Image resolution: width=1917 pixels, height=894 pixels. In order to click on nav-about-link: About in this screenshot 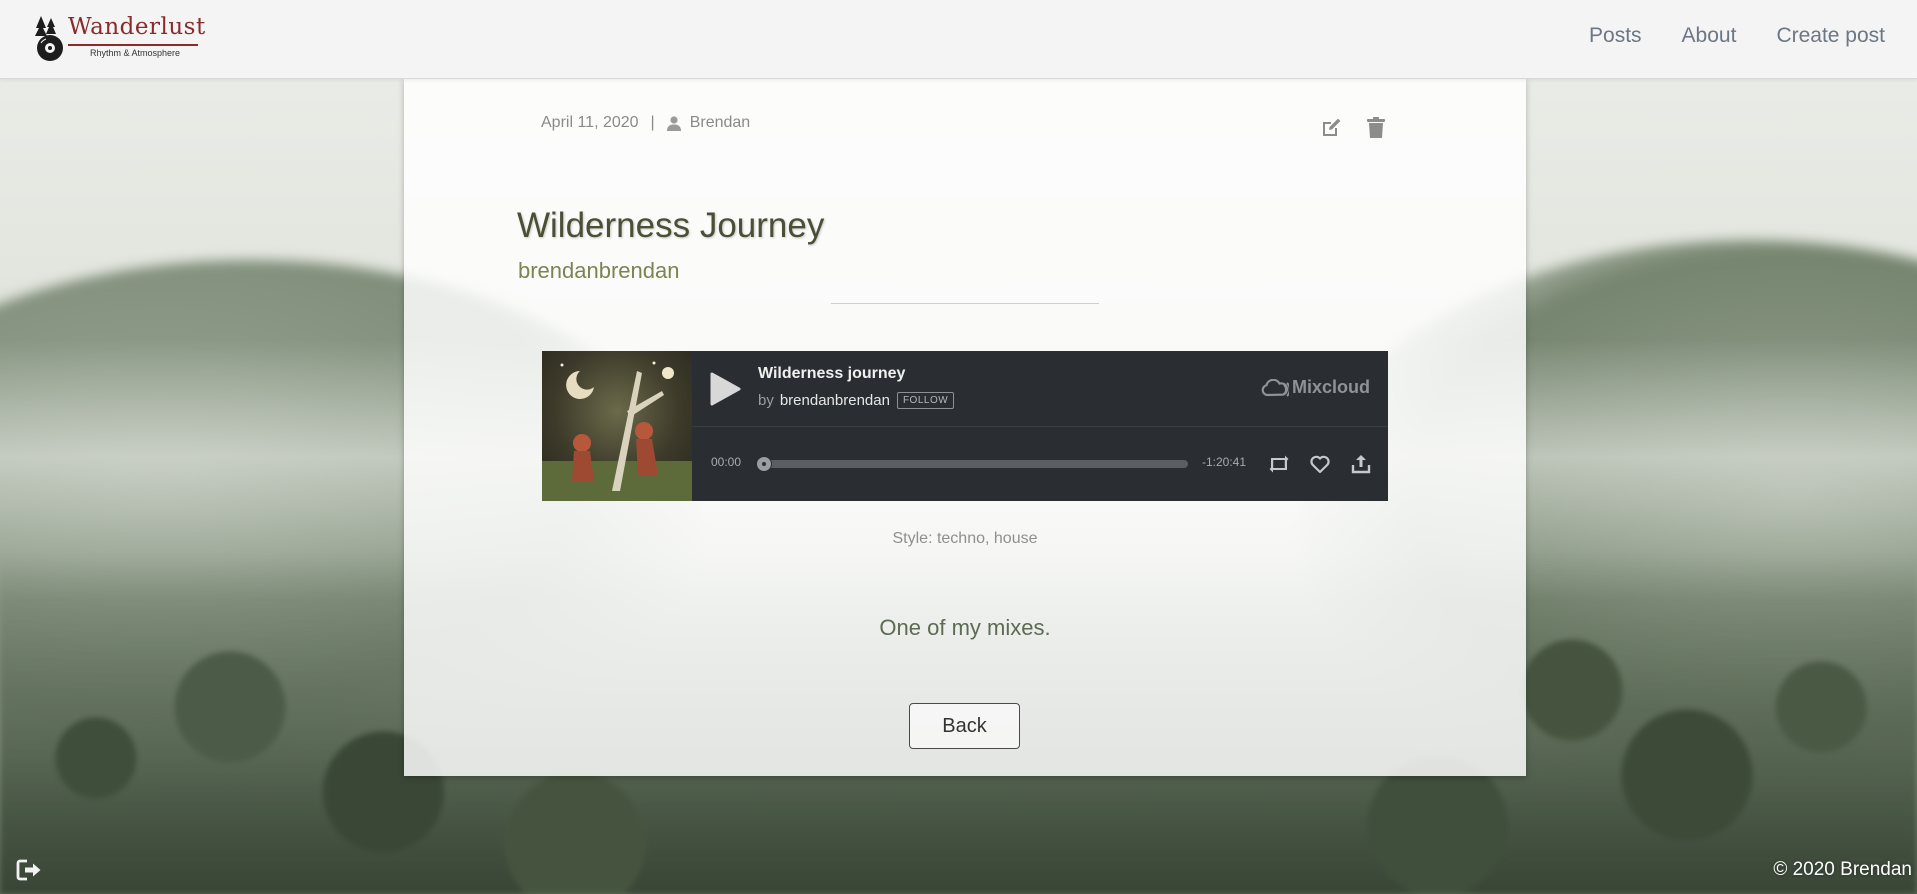, I will do `click(1709, 36)`.